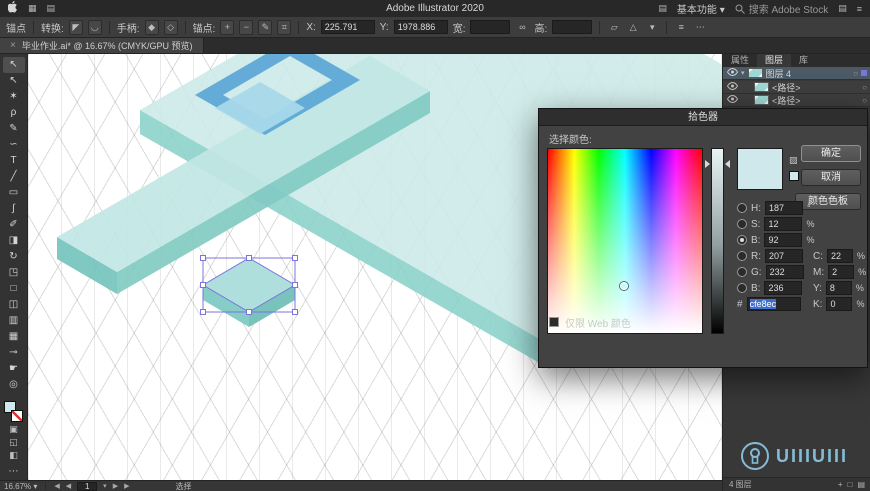 Image resolution: width=870 pixels, height=491 pixels. Describe the element at coordinates (151, 27) in the screenshot. I see `show-handles-icon: ◆` at that location.